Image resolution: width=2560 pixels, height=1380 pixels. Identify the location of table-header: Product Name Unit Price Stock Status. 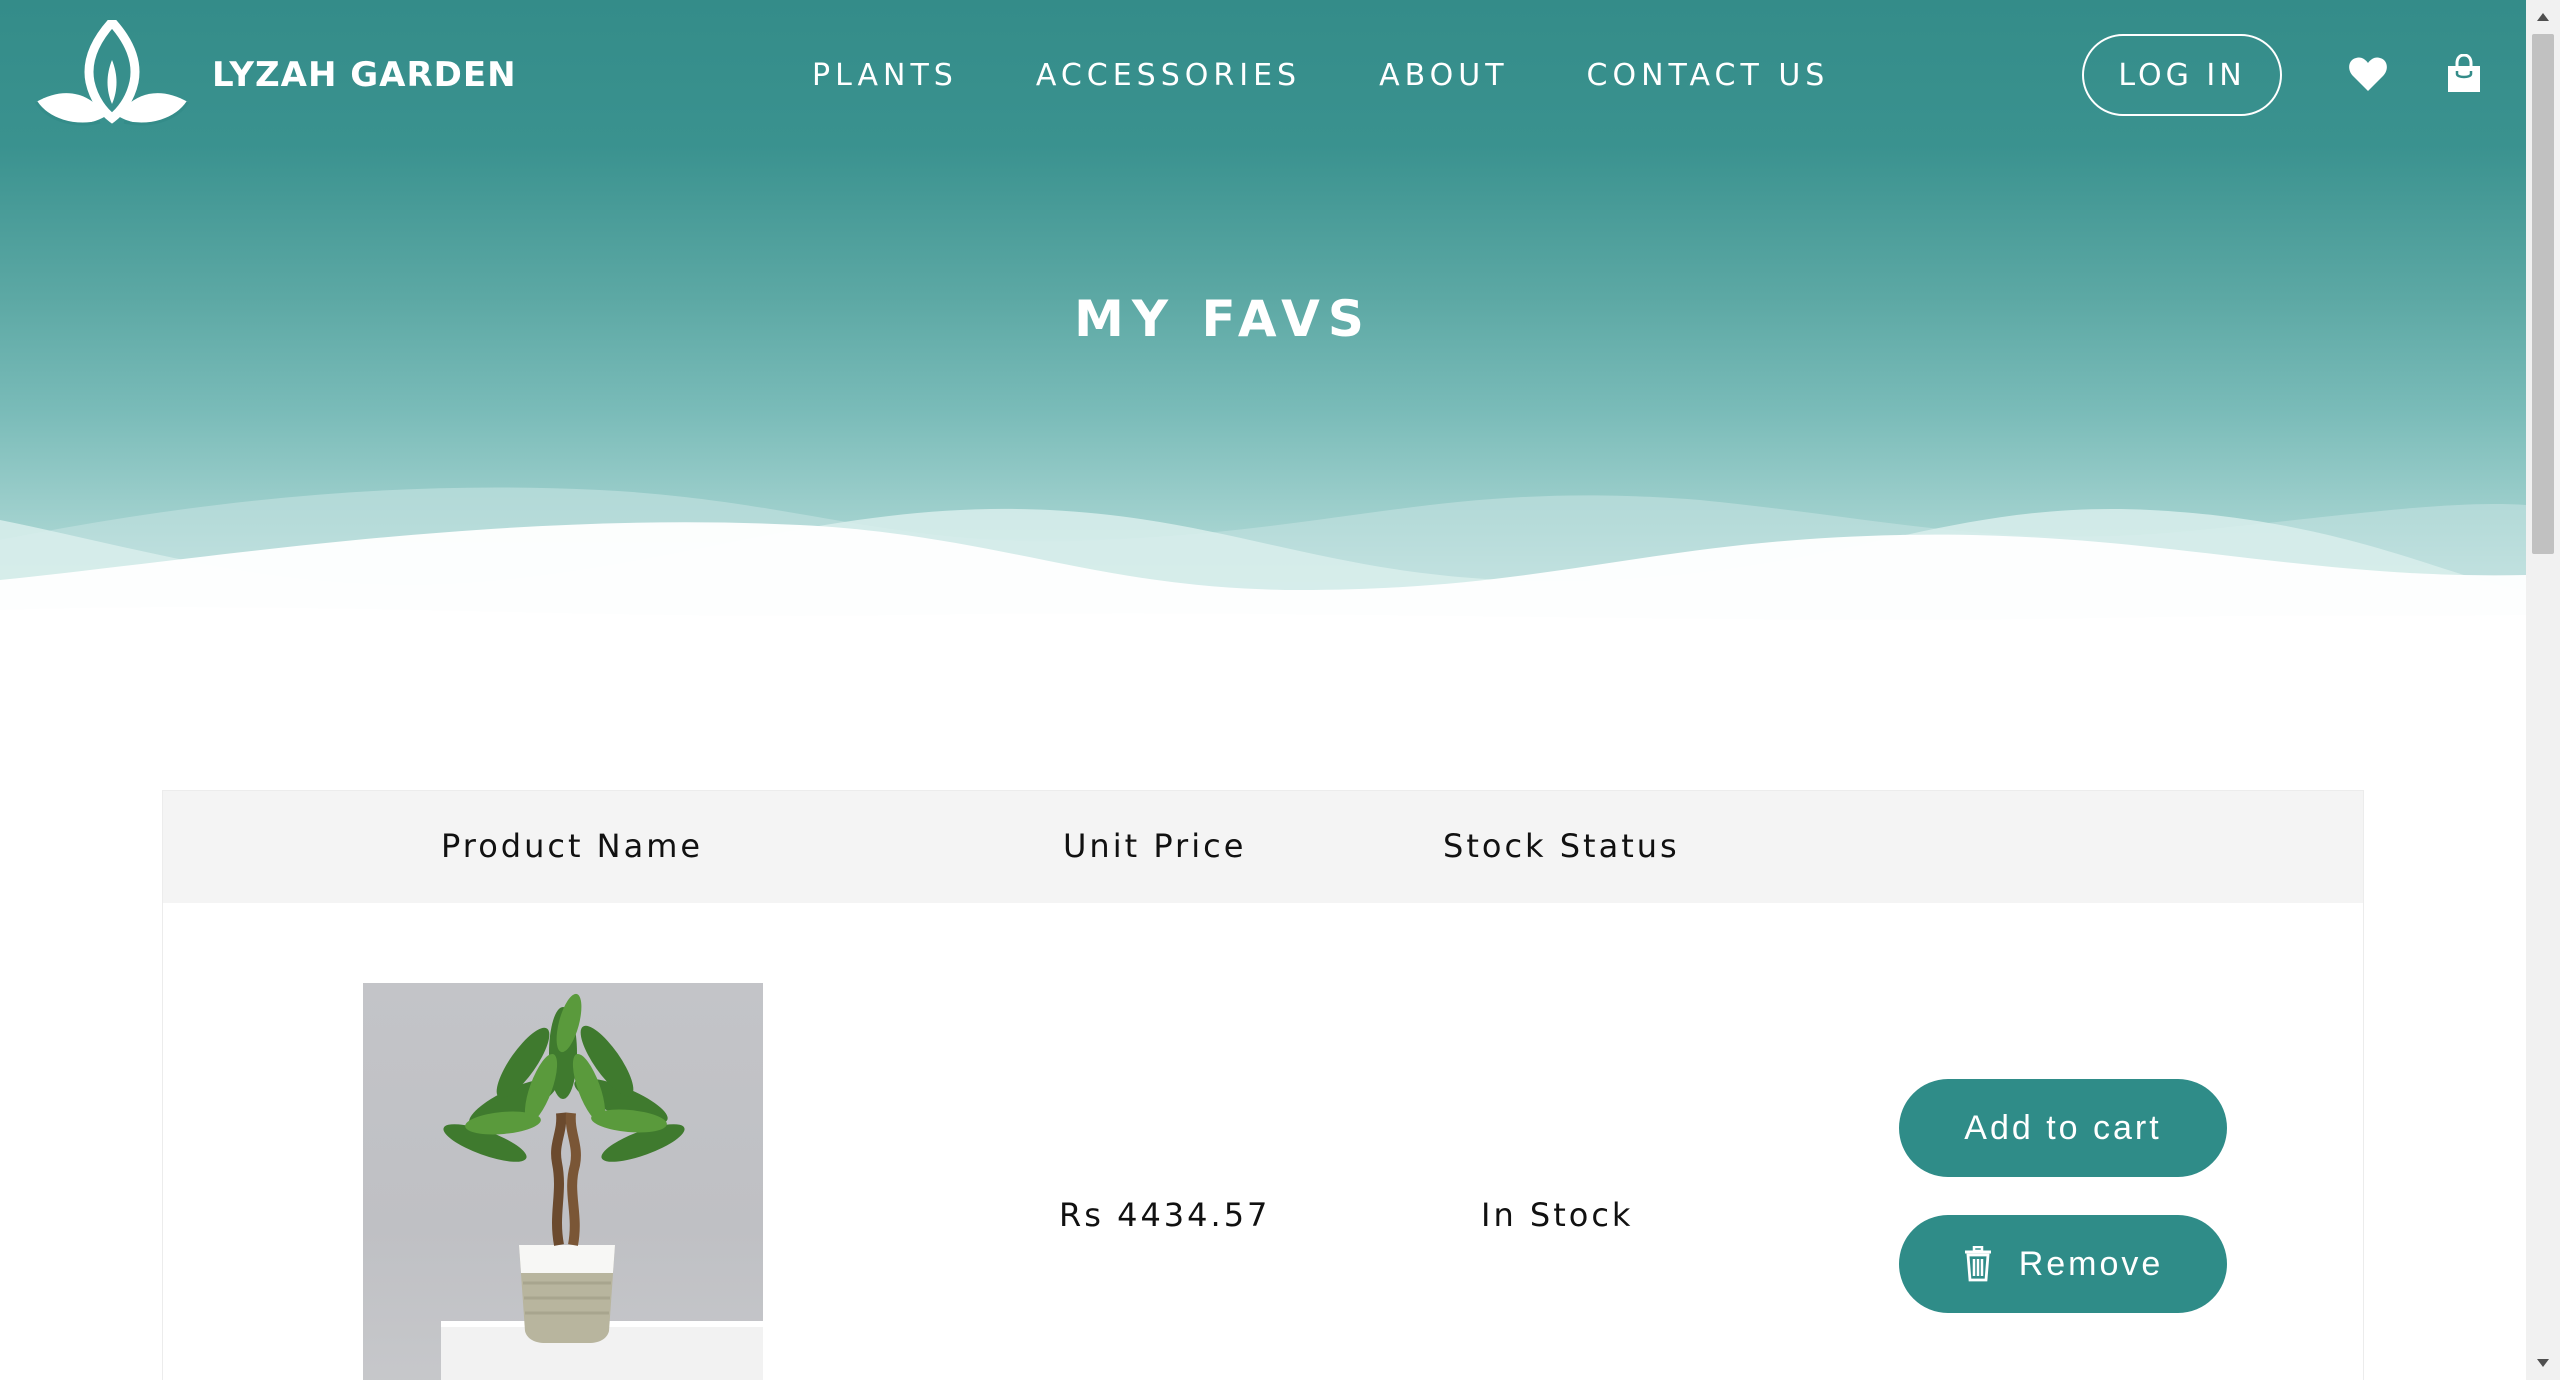
(1263, 847).